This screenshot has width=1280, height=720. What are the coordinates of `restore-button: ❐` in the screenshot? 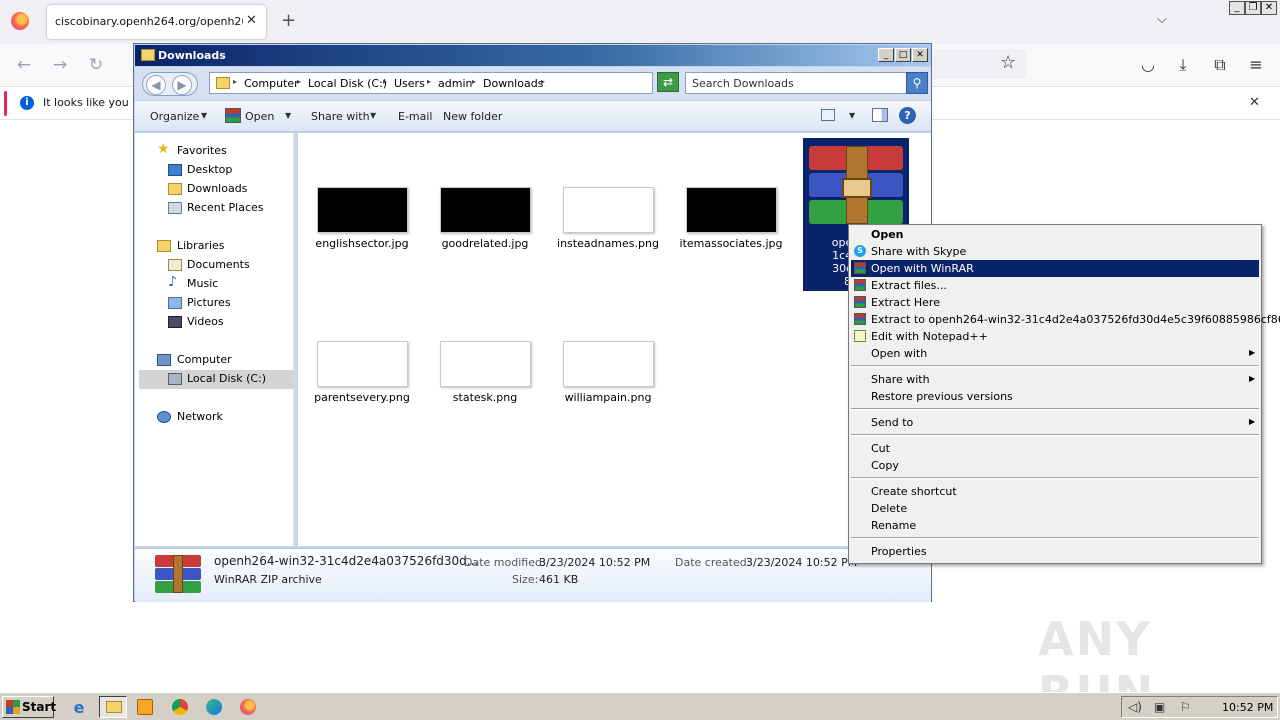 It's located at (1253, 8).